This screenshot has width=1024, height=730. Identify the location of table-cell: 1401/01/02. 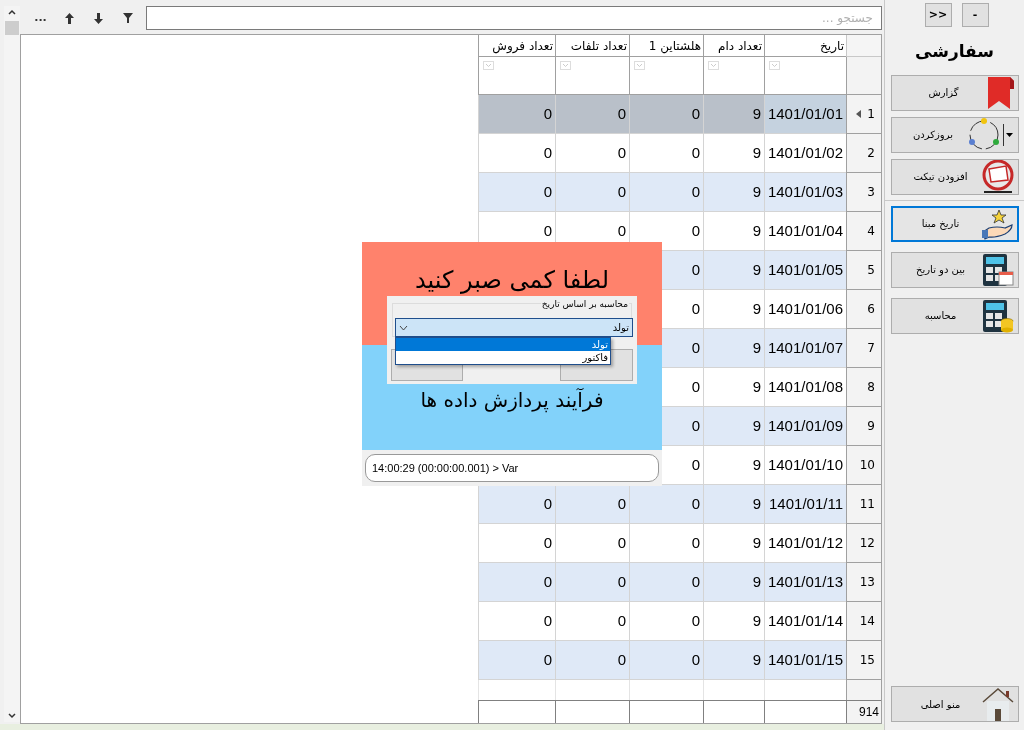
(805, 153).